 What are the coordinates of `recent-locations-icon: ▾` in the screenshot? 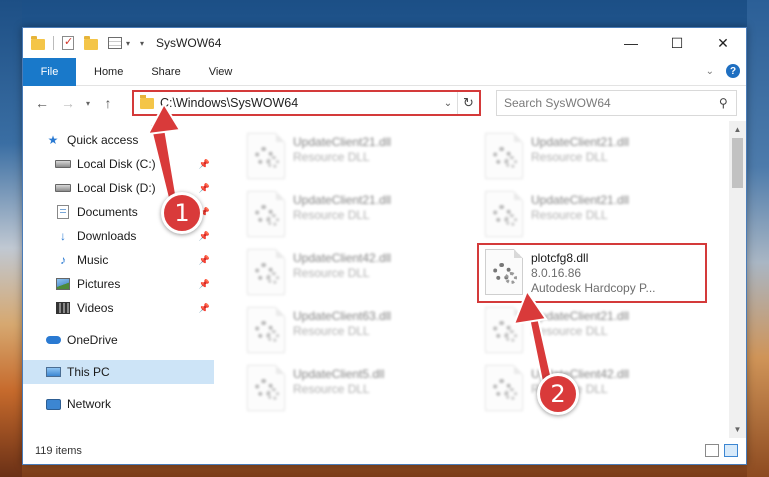 It's located at (88, 103).